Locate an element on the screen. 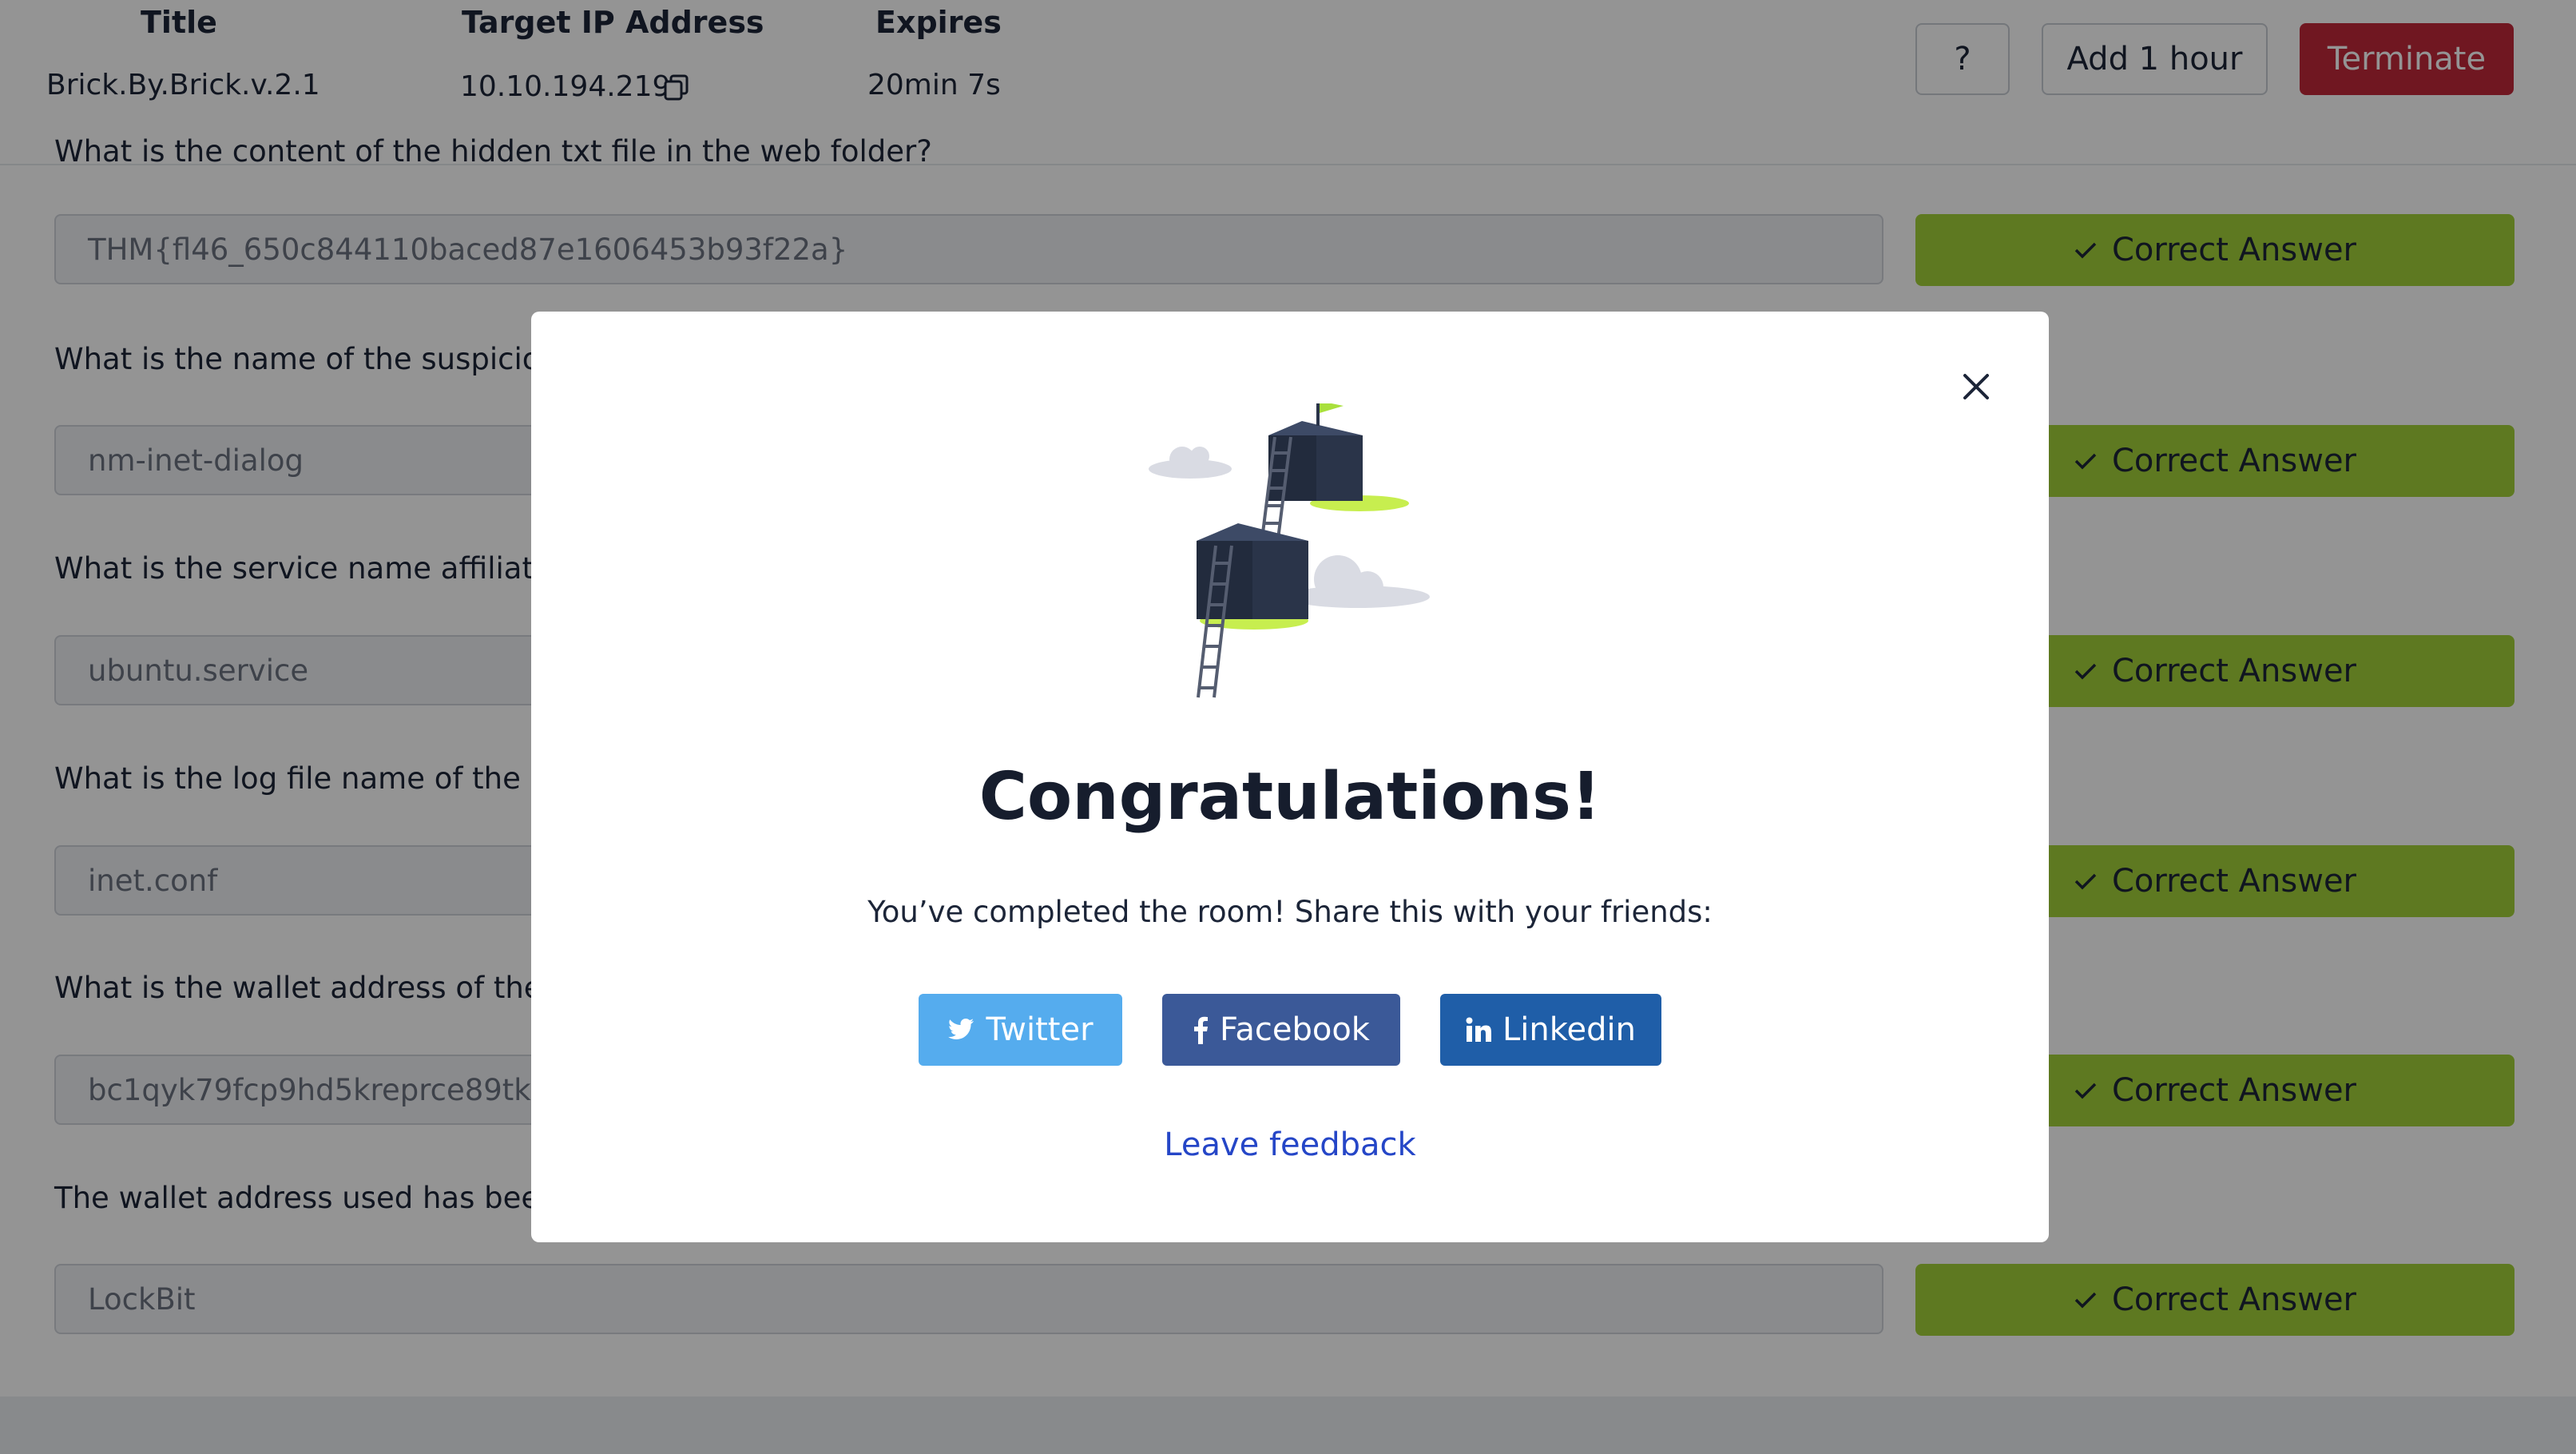 This screenshot has height=1454, width=2576. twitter-share-button: Twitter is located at coordinates (1021, 1030).